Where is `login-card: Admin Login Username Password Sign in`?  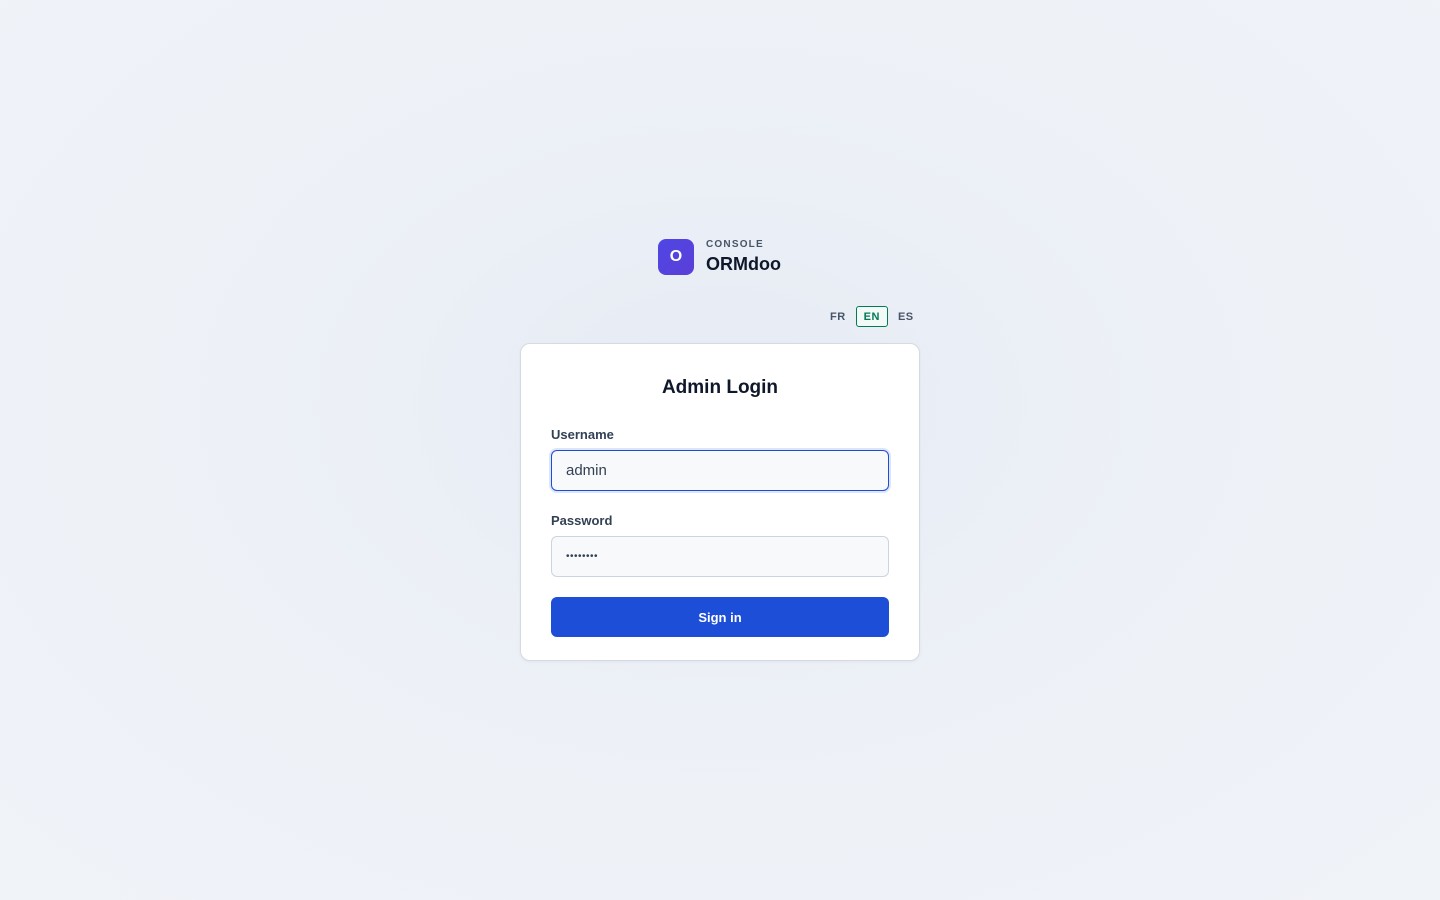 login-card: Admin Login Username Password Sign in is located at coordinates (720, 502).